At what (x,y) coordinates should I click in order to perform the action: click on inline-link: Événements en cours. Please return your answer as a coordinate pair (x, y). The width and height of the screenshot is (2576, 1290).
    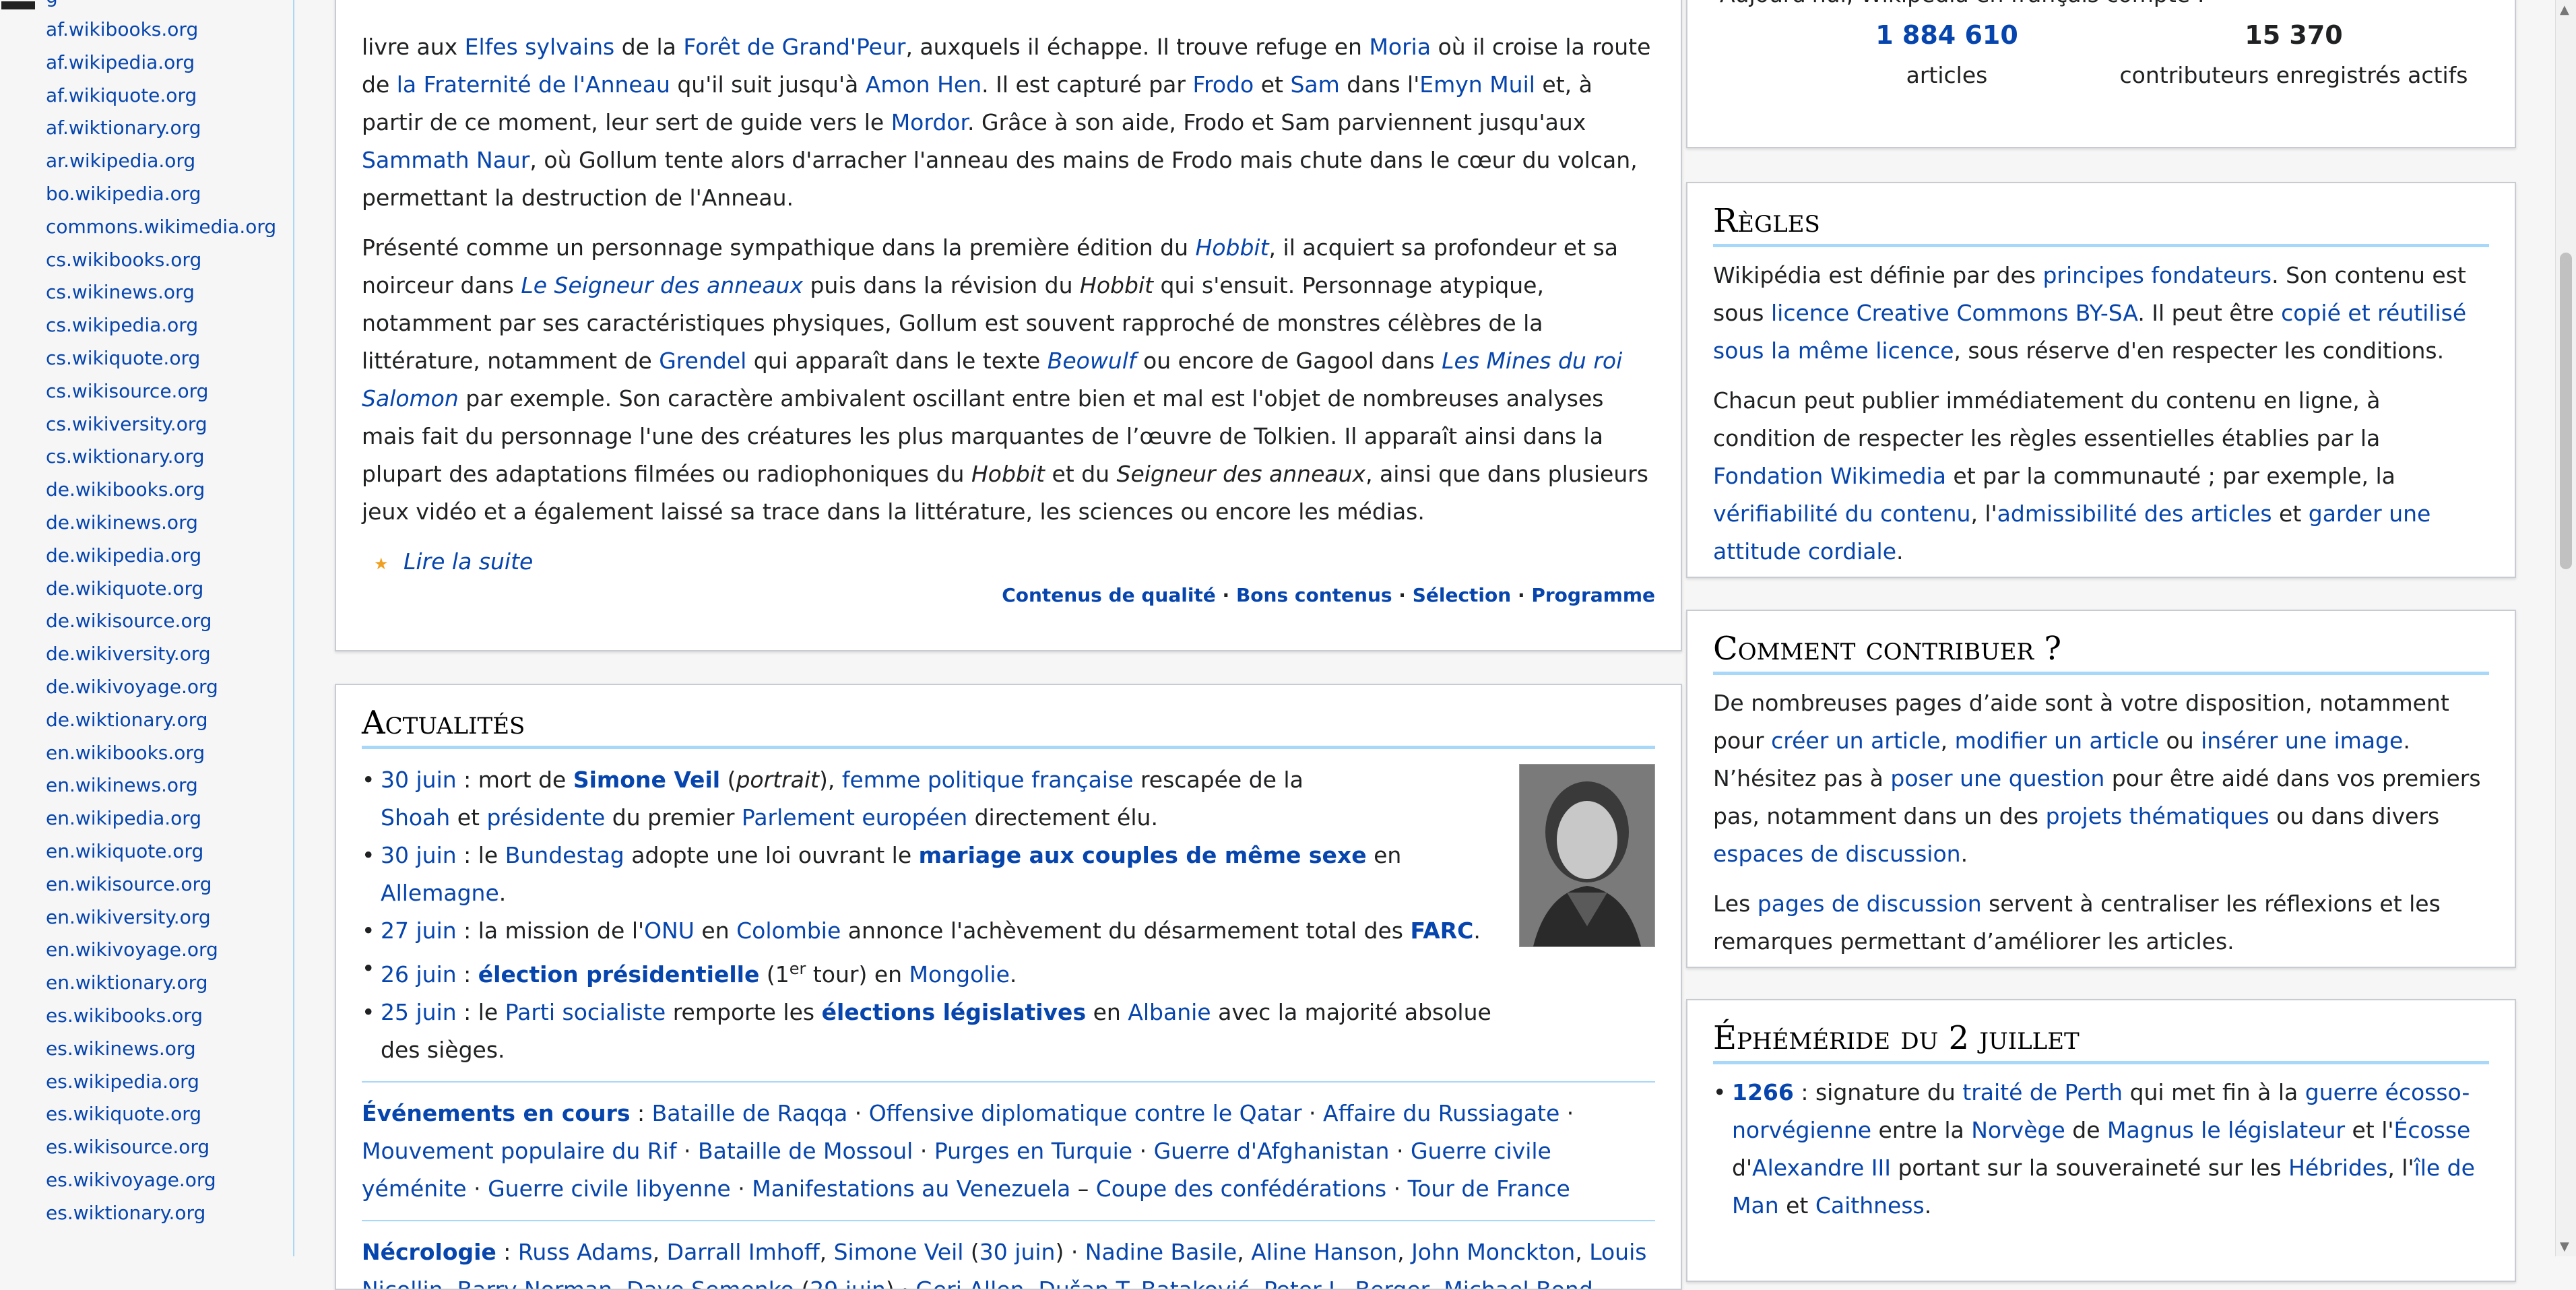
    Looking at the image, I should click on (496, 1113).